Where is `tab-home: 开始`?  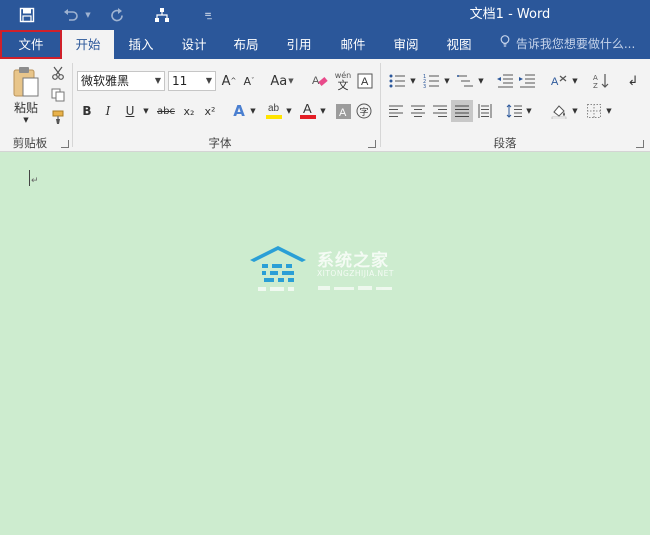
tab-home: 开始 is located at coordinates (88, 44).